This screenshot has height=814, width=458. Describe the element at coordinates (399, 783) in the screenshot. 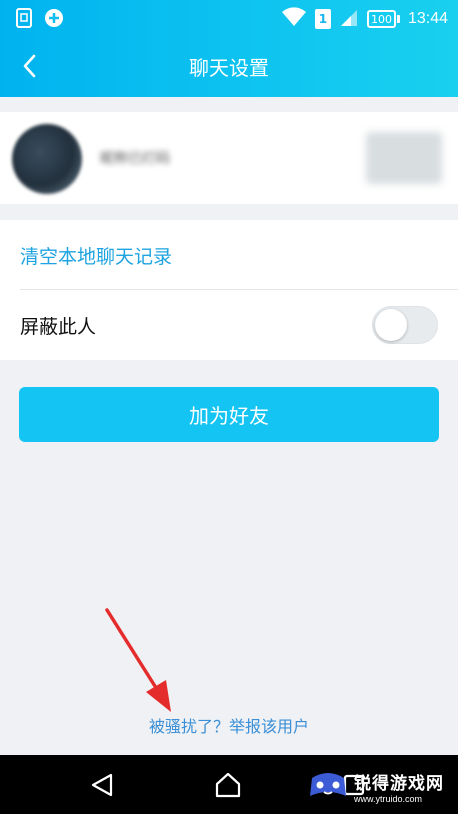

I see `watermark-title: 锐得游戏网` at that location.